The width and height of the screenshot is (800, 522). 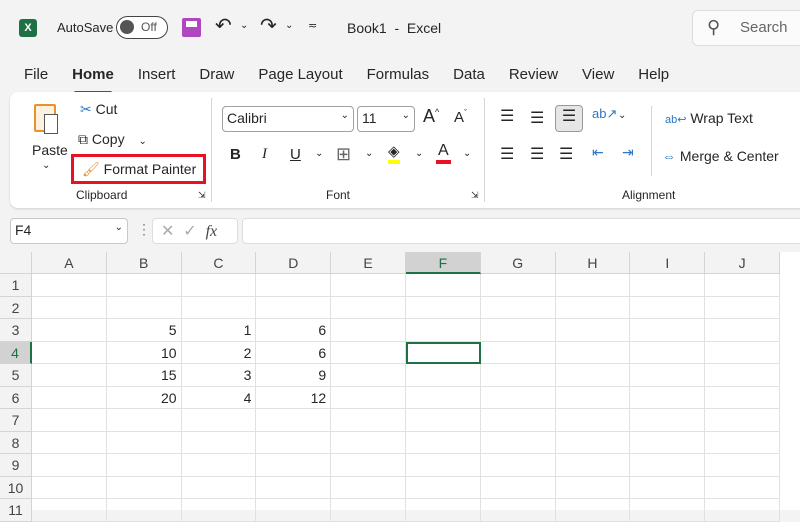 What do you see at coordinates (294, 307) in the screenshot?
I see `cell-D2` at bounding box center [294, 307].